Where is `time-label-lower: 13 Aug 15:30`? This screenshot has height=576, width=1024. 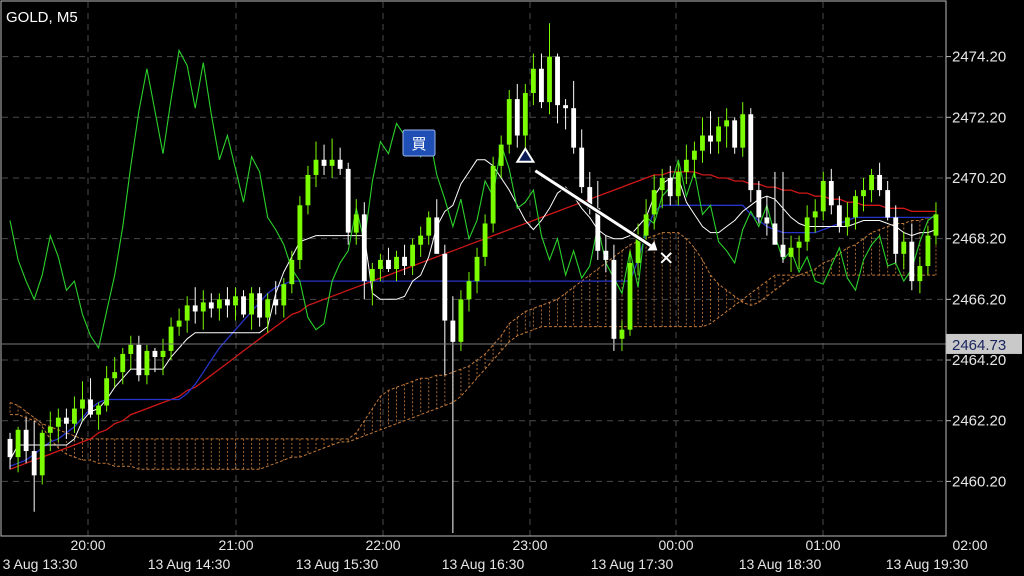
time-label-lower: 13 Aug 15:30 is located at coordinates (337, 564).